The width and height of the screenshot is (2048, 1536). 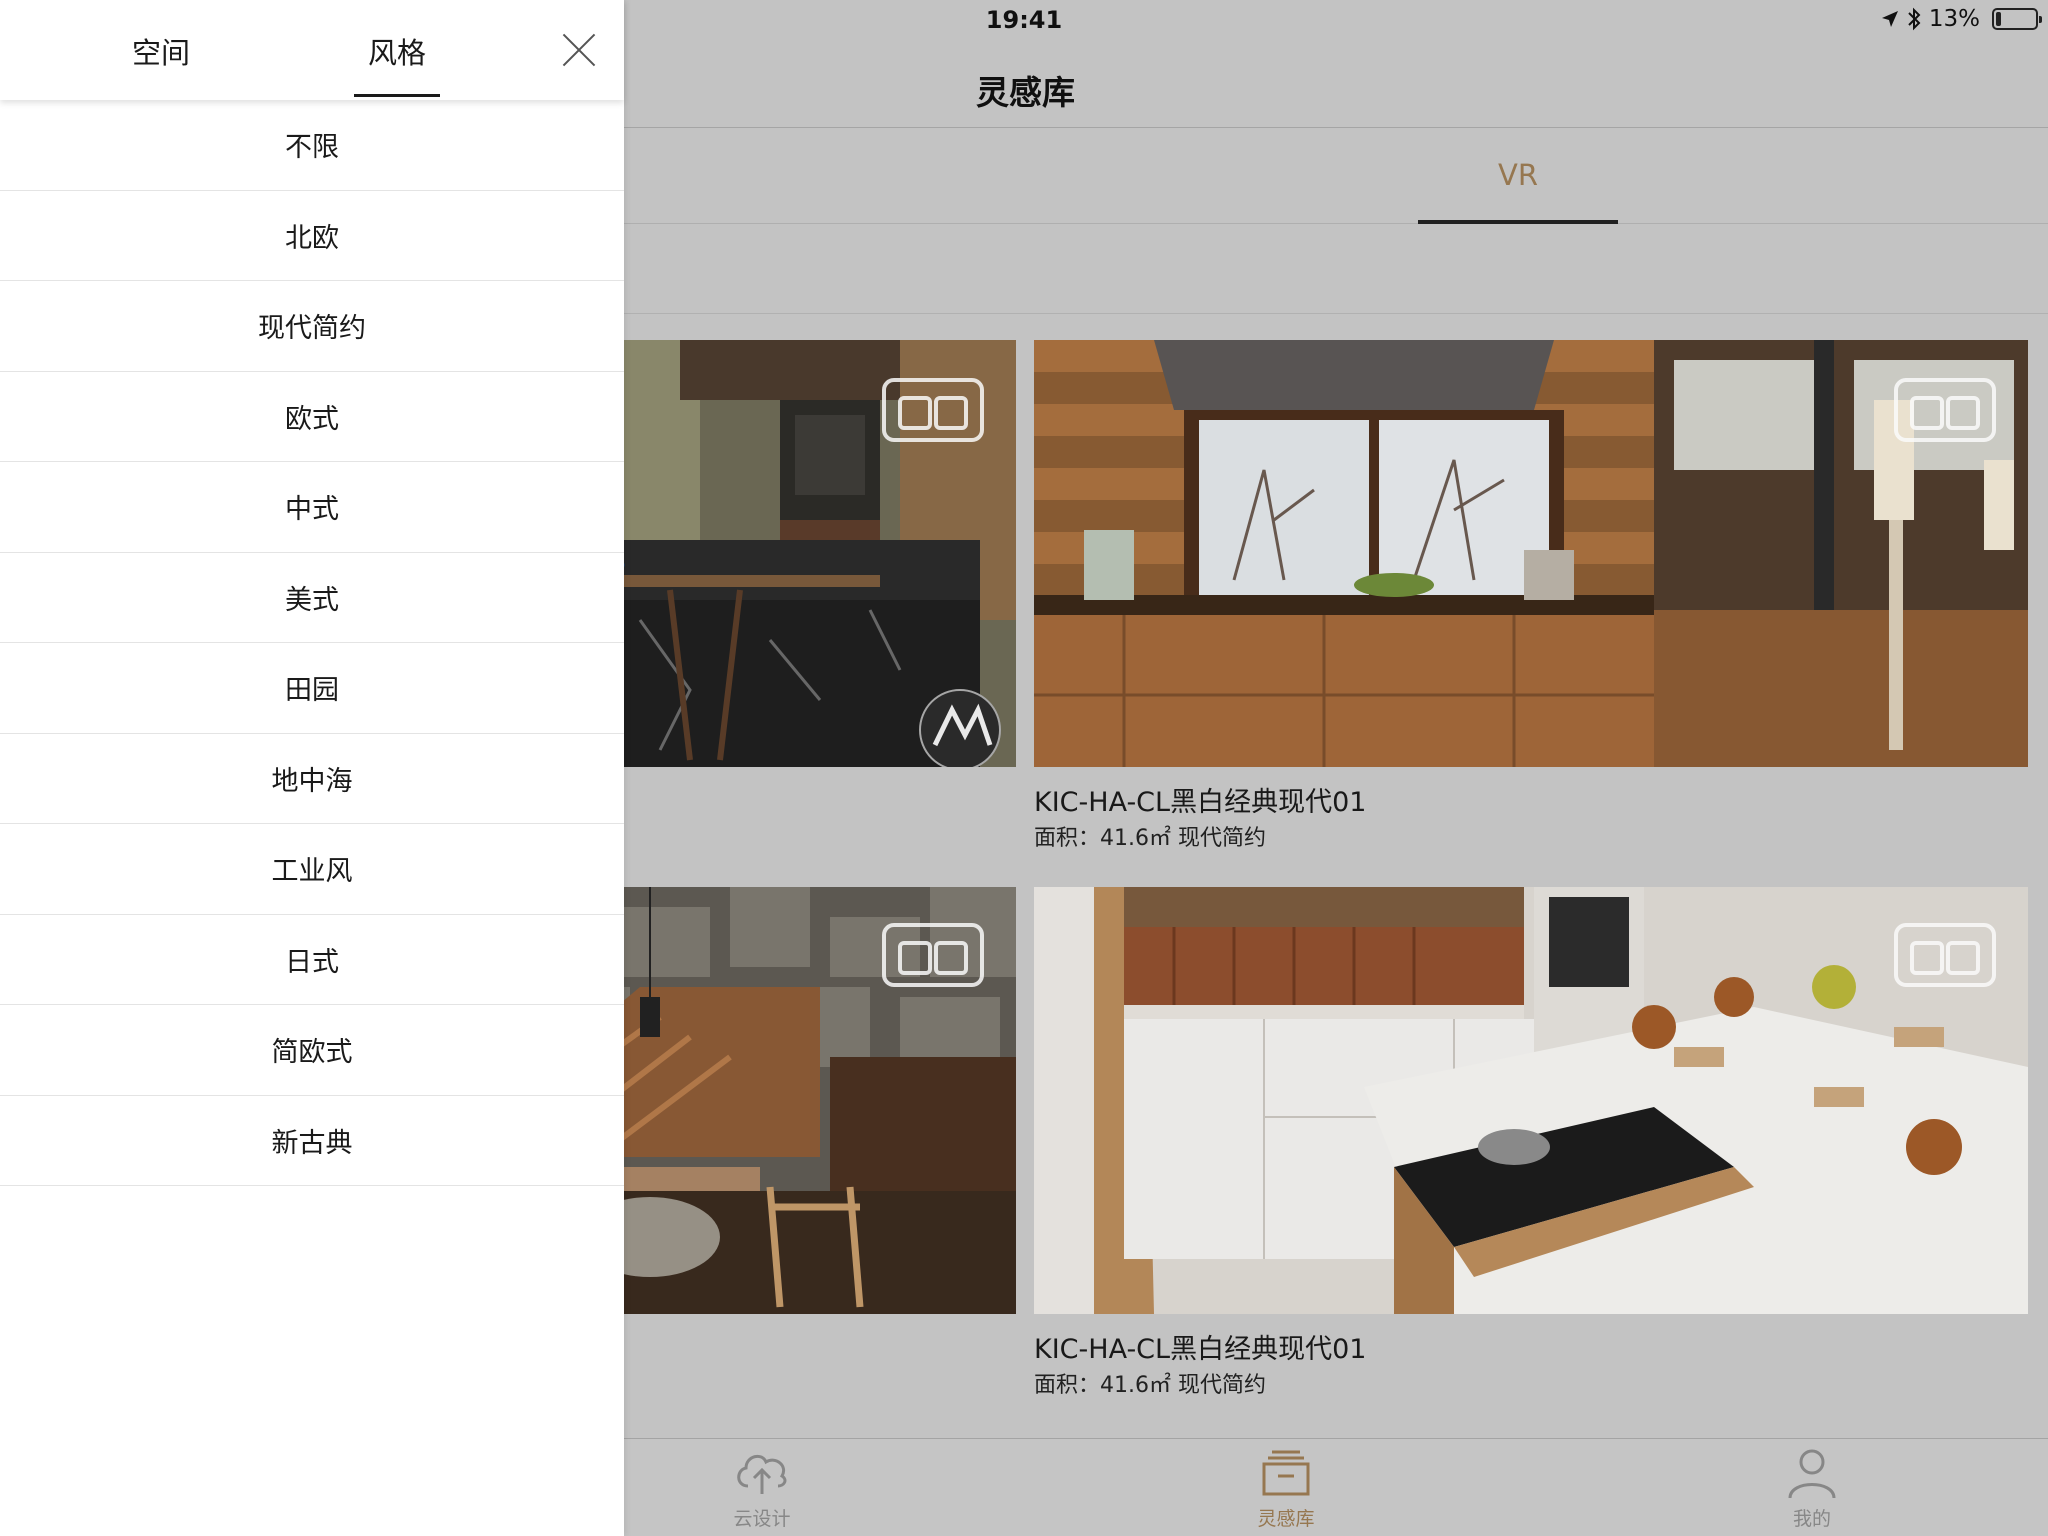 What do you see at coordinates (397, 95) in the screenshot?
I see `drawer-tab-underline` at bounding box center [397, 95].